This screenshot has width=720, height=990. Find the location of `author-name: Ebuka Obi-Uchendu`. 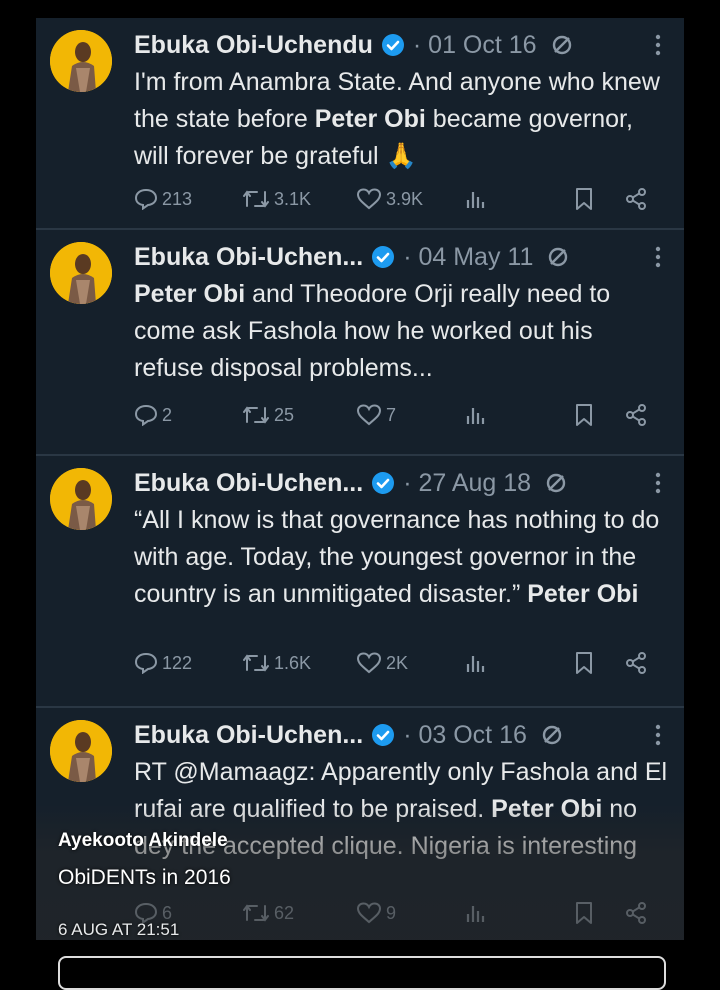

author-name: Ebuka Obi-Uchendu is located at coordinates (253, 45).